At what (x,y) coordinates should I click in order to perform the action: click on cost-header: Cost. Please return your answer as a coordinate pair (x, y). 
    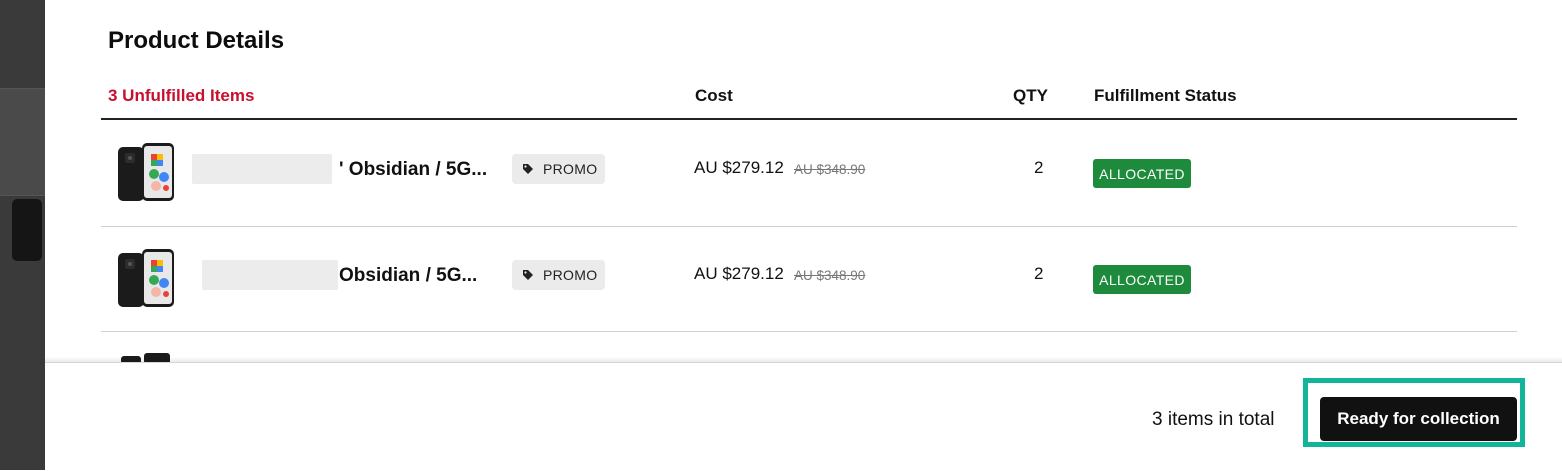
    Looking at the image, I should click on (714, 95).